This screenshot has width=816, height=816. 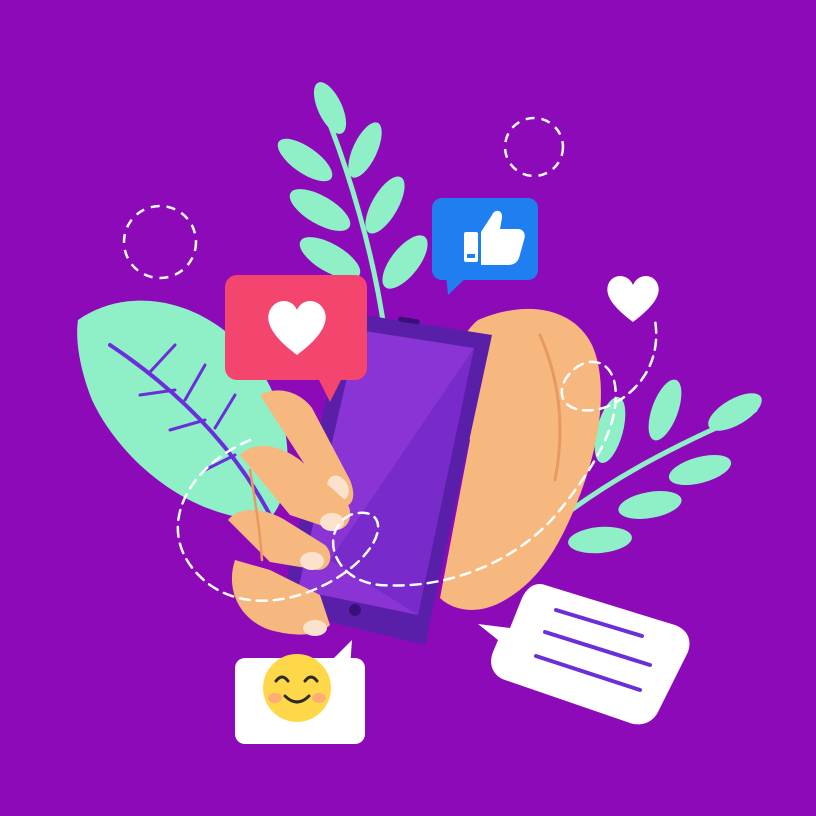 I want to click on smile-emoji-icon, so click(x=297, y=688).